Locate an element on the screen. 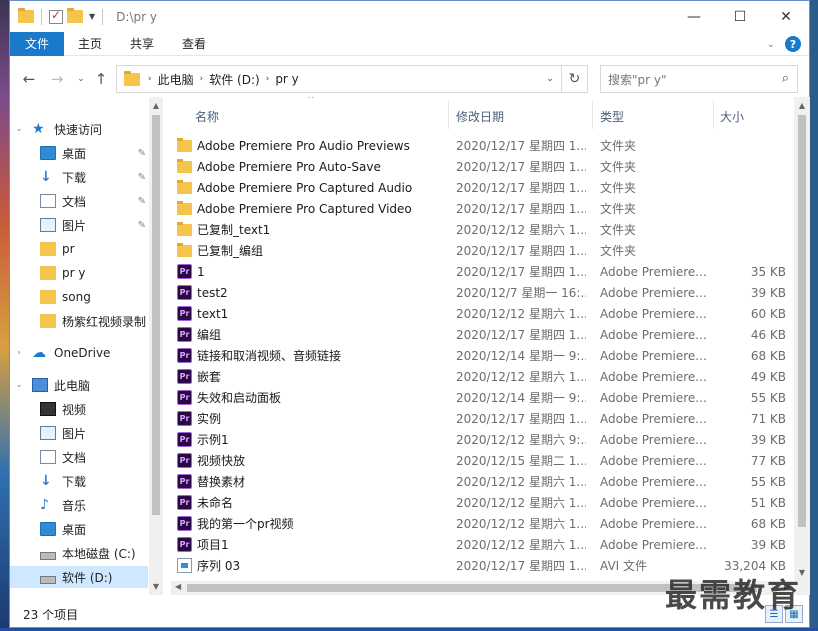  search-input: 搜索"pr y" ⌕ is located at coordinates (699, 79).